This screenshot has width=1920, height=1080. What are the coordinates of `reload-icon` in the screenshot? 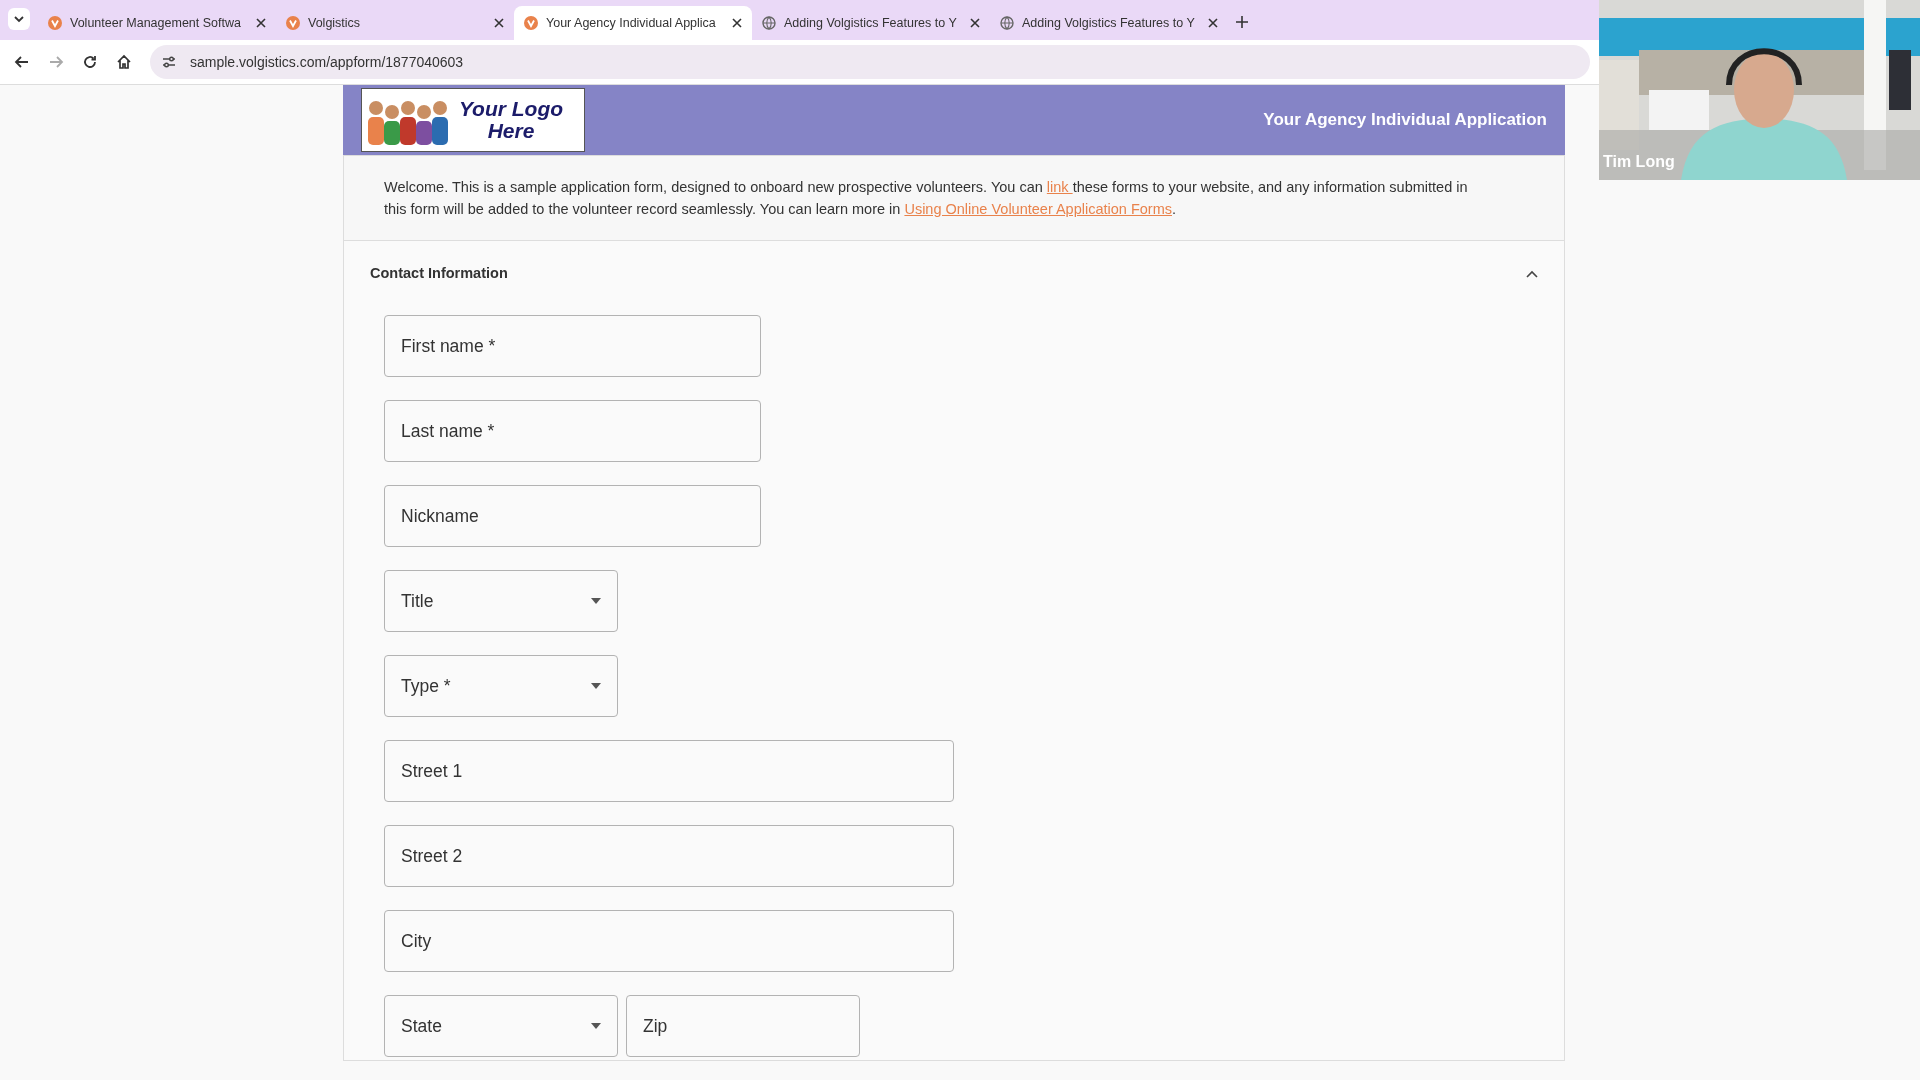 It's located at (90, 62).